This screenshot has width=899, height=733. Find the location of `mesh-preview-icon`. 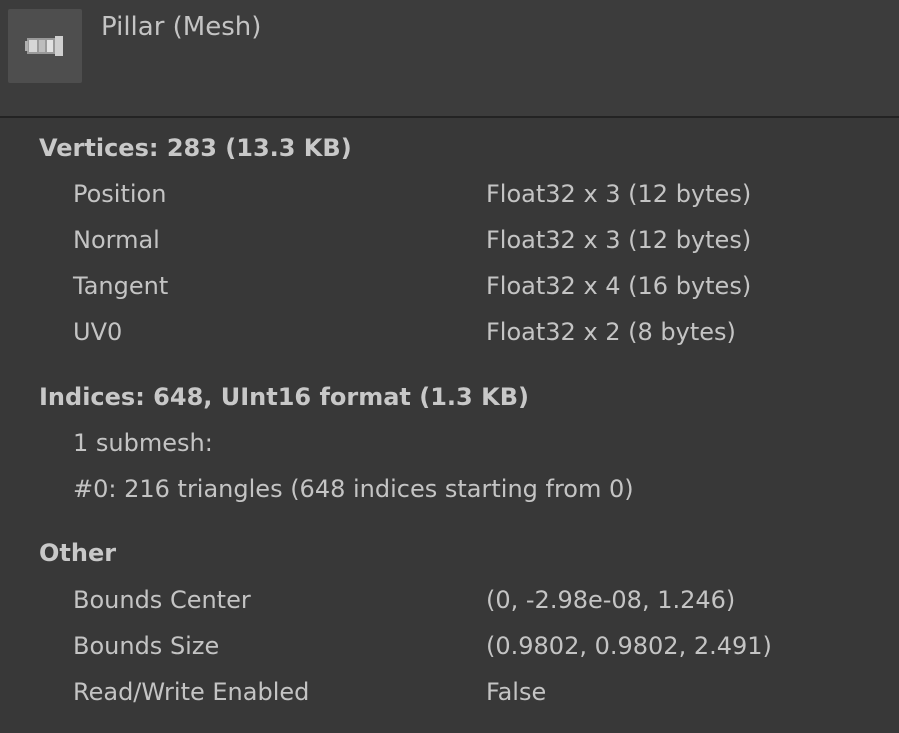

mesh-preview-icon is located at coordinates (44, 46).